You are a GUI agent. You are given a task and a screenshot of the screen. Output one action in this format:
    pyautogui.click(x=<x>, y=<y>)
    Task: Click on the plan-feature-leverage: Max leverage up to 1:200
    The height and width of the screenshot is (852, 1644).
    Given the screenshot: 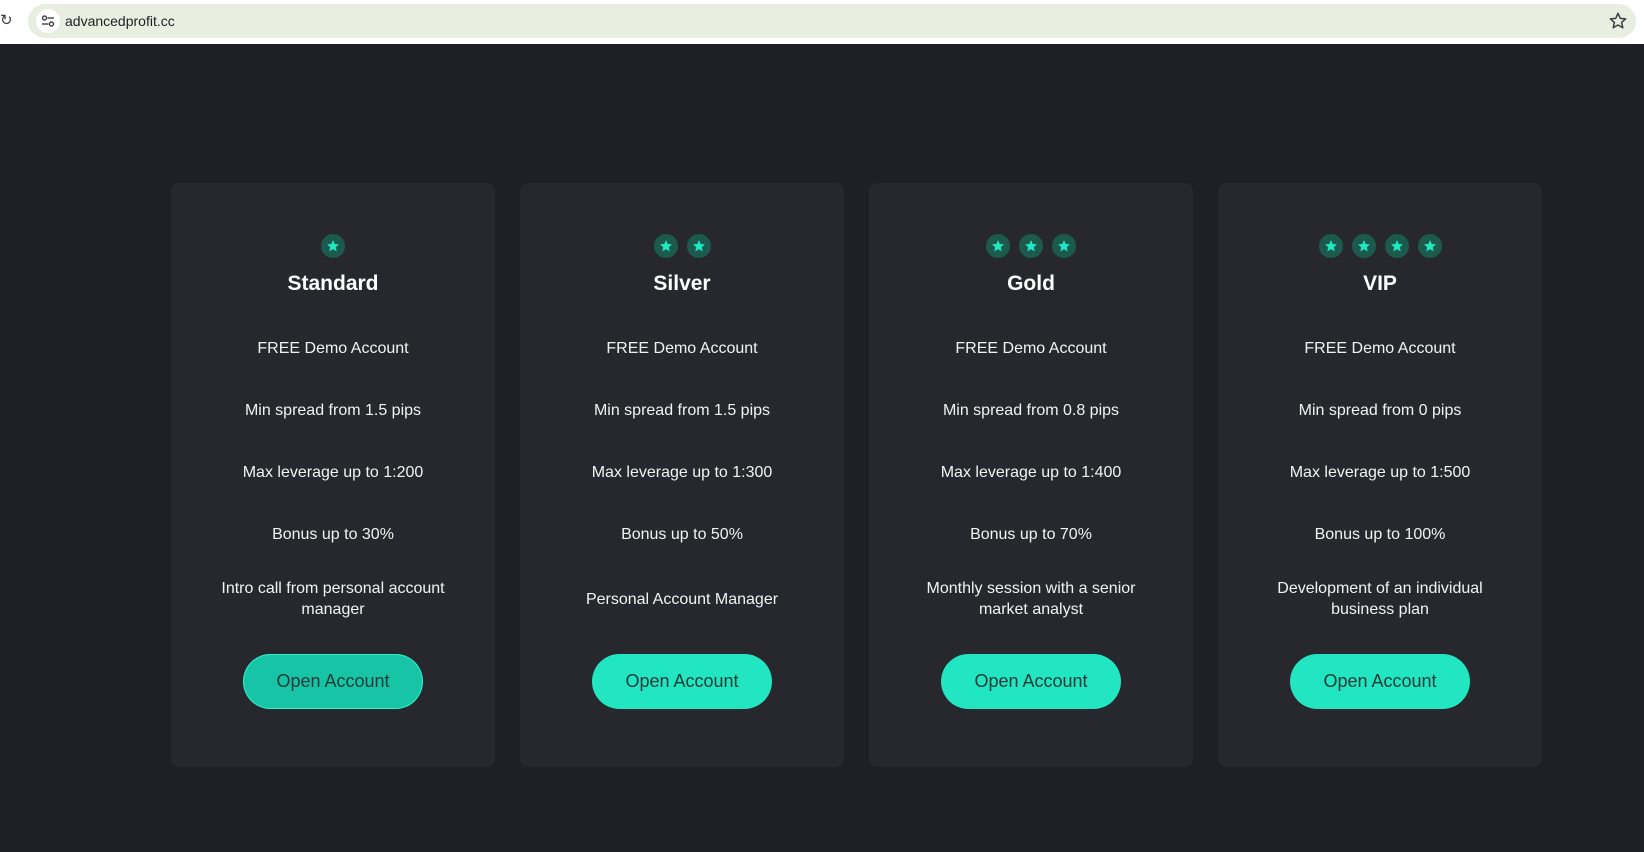 What is the action you would take?
    pyautogui.click(x=333, y=472)
    